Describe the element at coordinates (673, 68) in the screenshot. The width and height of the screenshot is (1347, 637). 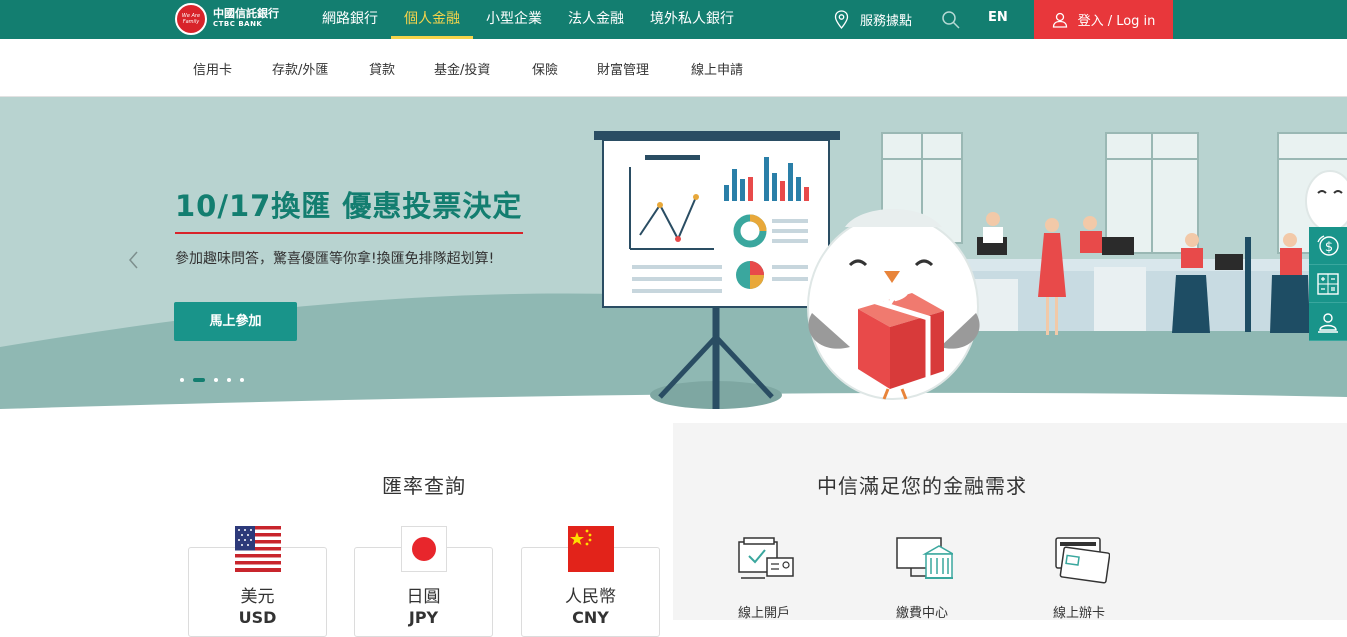
I see `sub-nav: 信用卡 存款/外匯 貸款 基金/投資 保險 財富管理 線上申請` at that location.